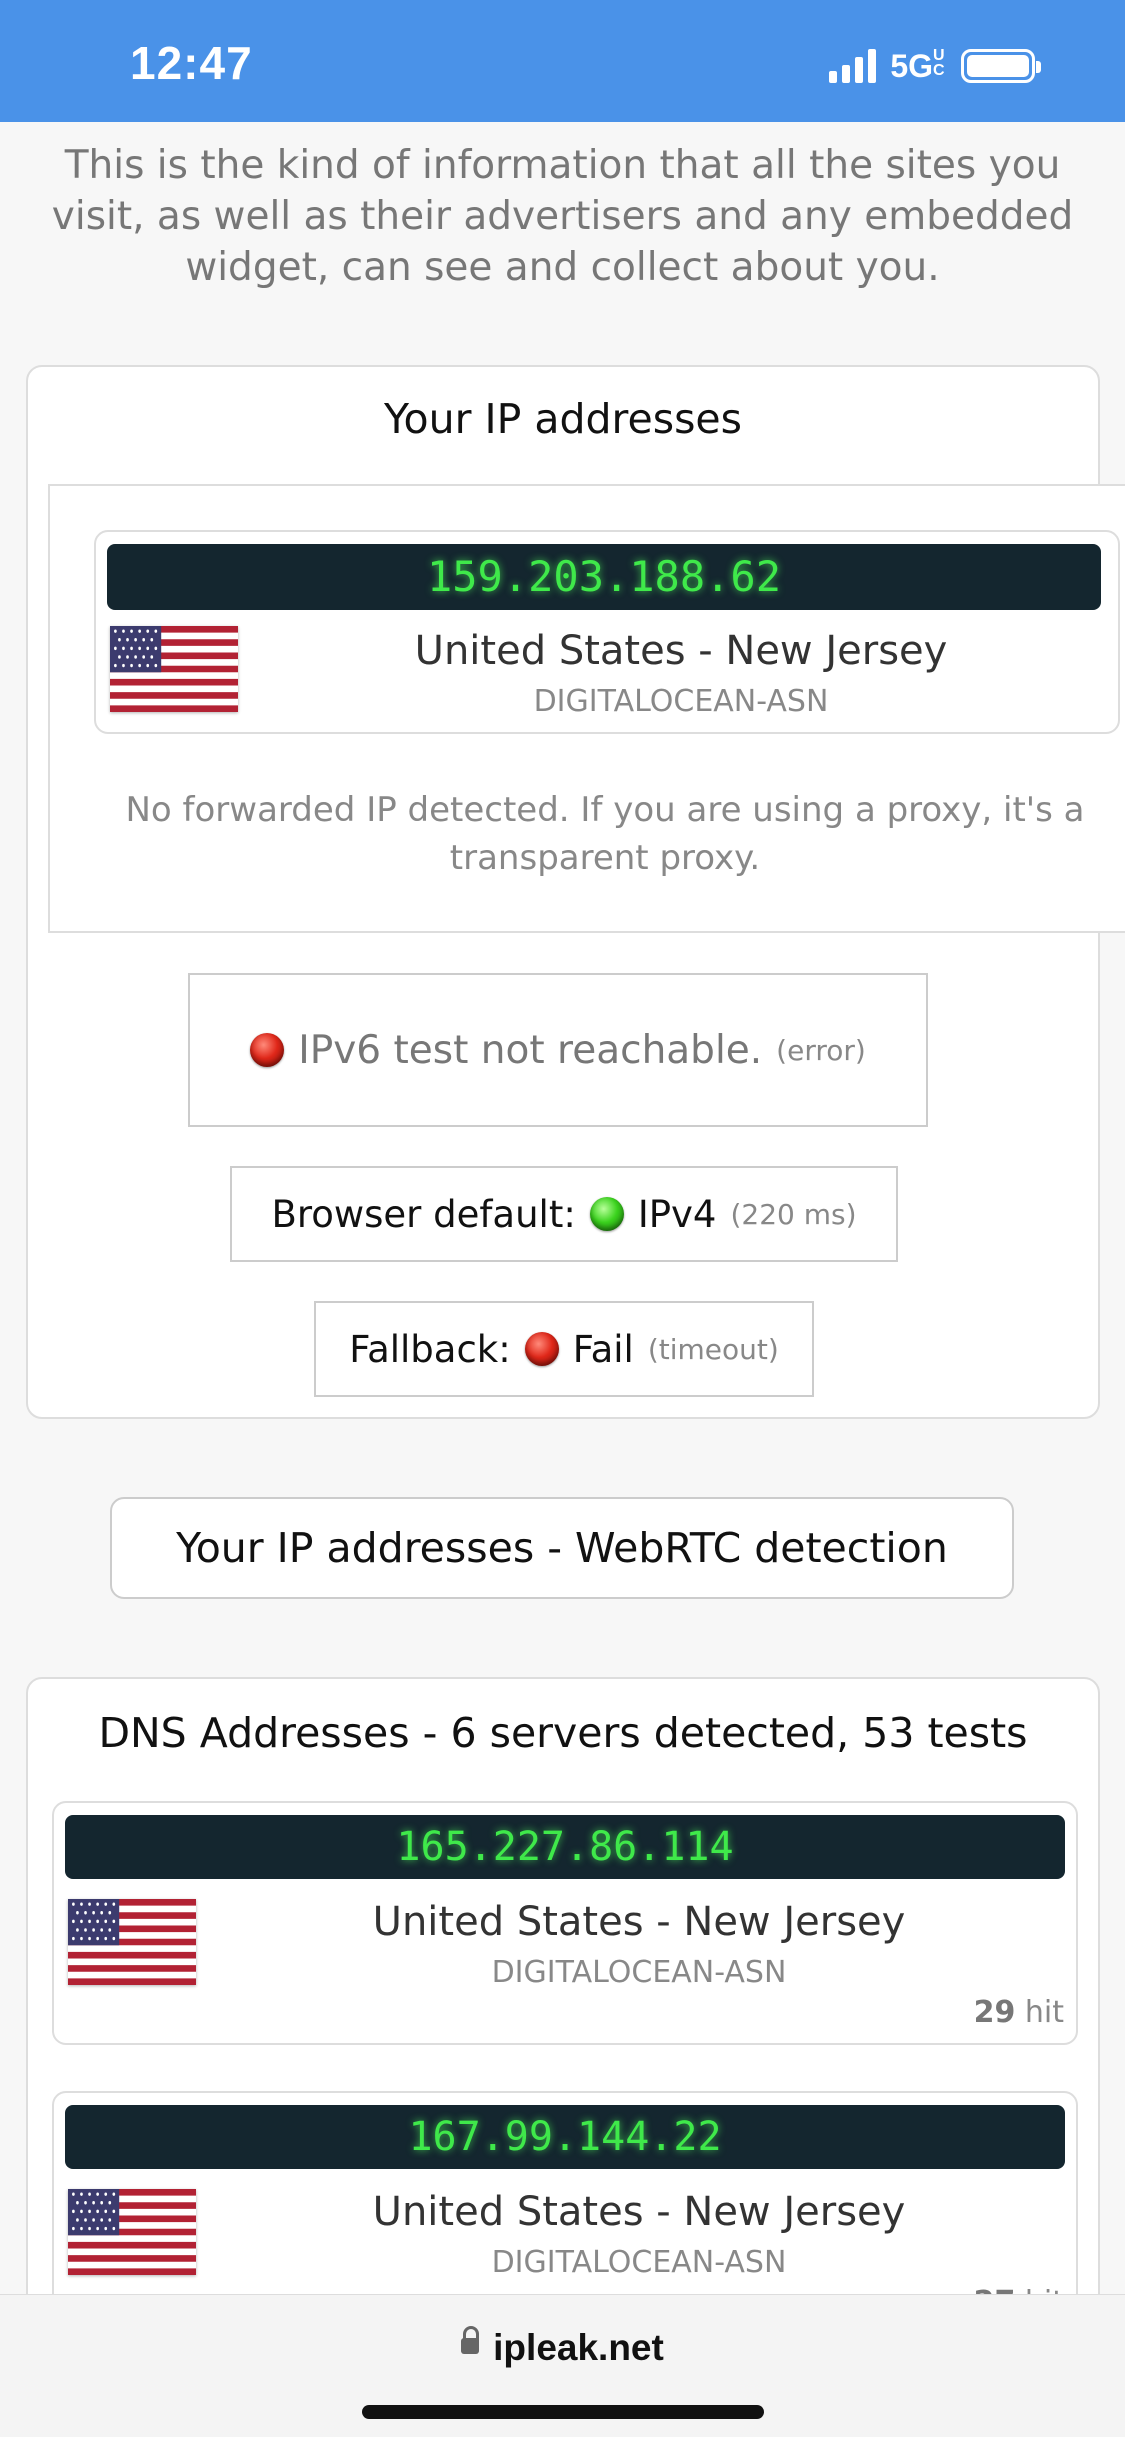 This screenshot has height=2437, width=1125. Describe the element at coordinates (563, 2412) in the screenshot. I see `home-indicator` at that location.